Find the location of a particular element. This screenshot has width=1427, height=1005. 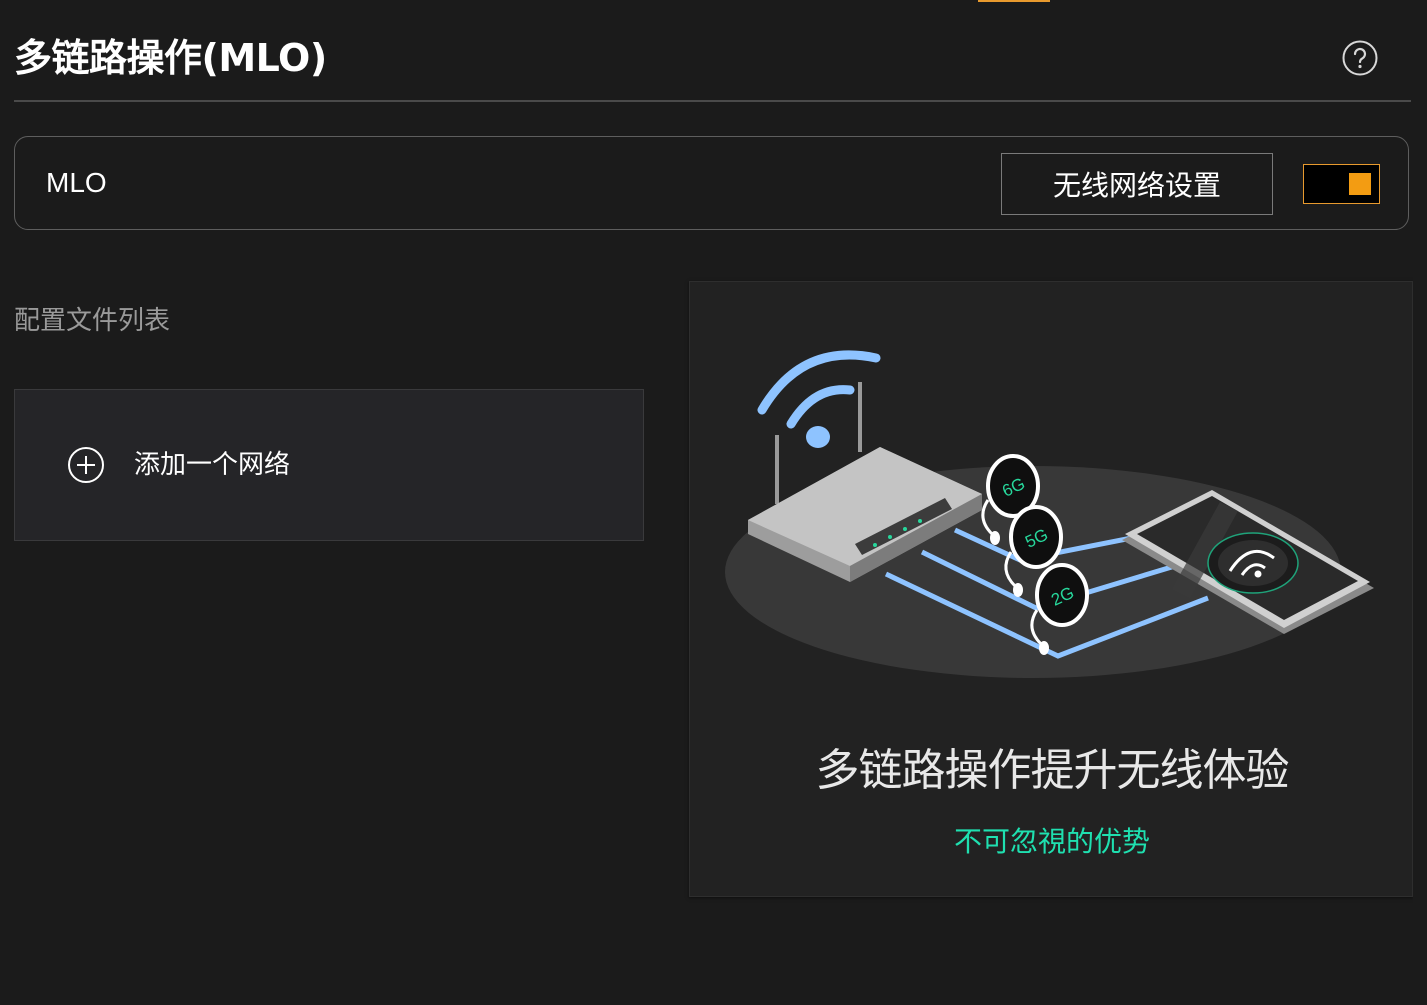

mlo-settings-card: MLO 无线网络设置 is located at coordinates (711, 183).